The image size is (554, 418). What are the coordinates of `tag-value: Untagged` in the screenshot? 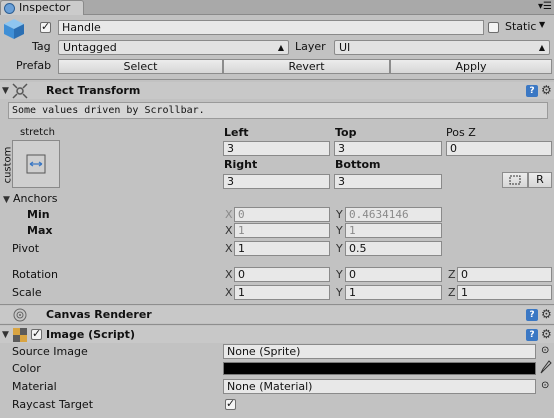 It's located at (90, 47).